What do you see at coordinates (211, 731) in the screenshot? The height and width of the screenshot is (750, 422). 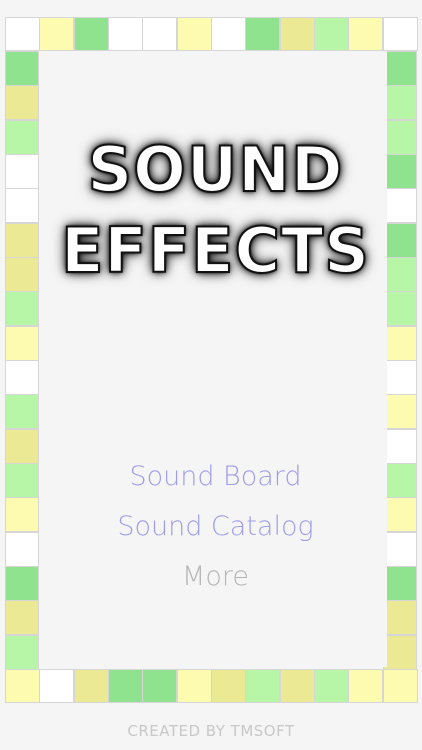 I see `credits-footer: CREATED BY TMSOFT` at bounding box center [211, 731].